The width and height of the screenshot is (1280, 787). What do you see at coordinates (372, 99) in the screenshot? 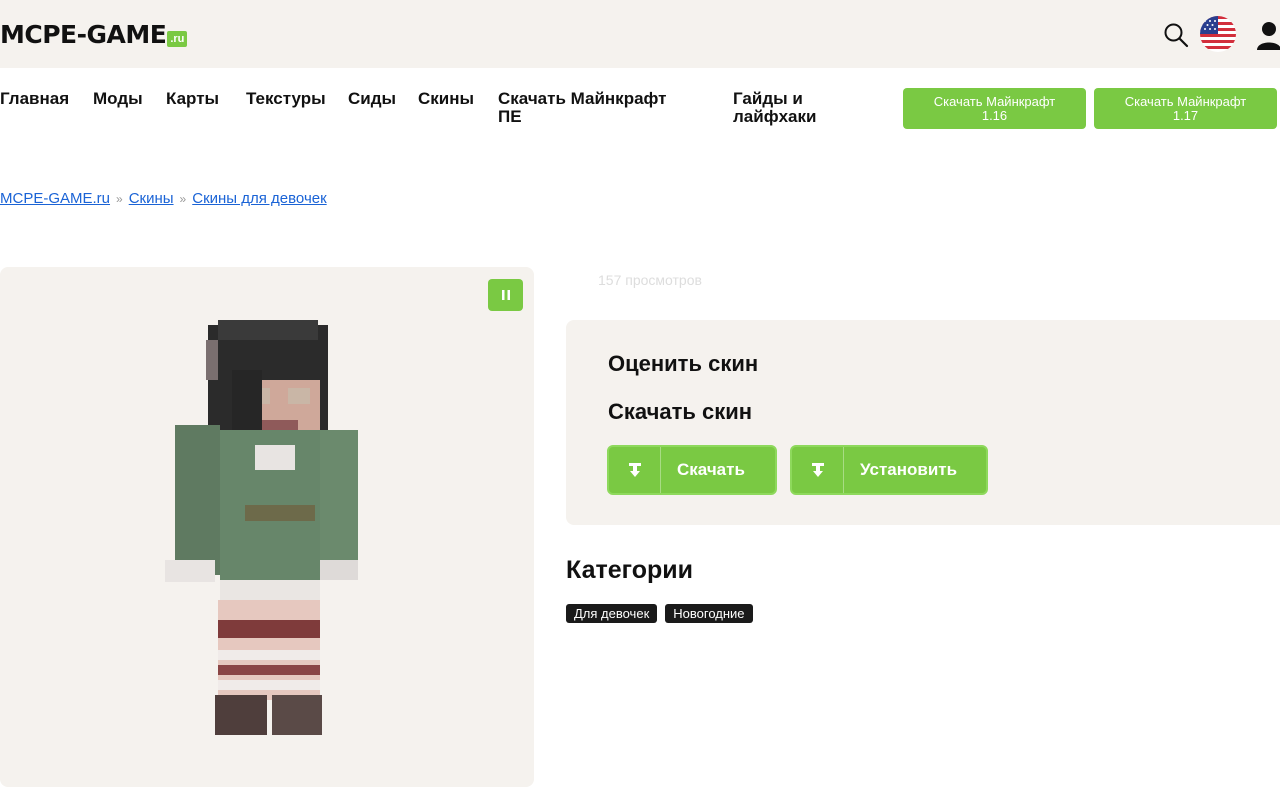
I see `nav-item-seeds: Сиды` at bounding box center [372, 99].